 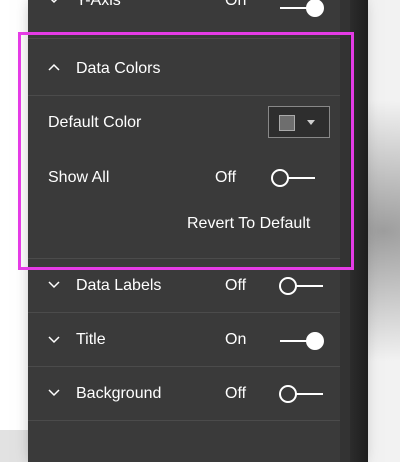 What do you see at coordinates (98, 5) in the screenshot?
I see `section-yaxis-label: Y-Axis` at bounding box center [98, 5].